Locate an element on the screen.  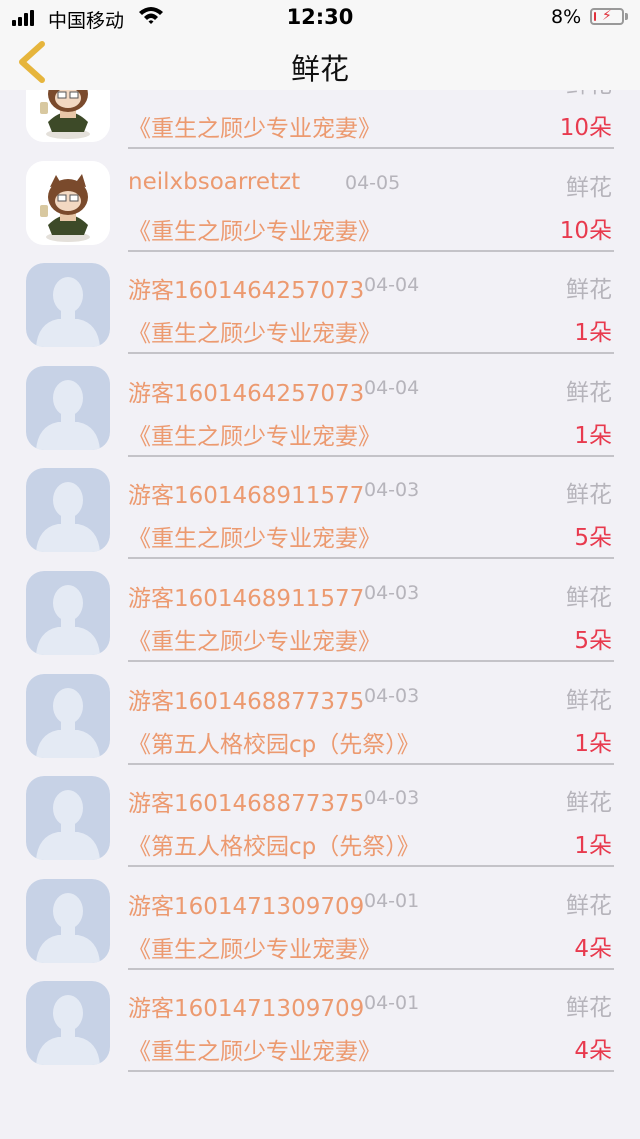
row-divider is located at coordinates (371, 1071).